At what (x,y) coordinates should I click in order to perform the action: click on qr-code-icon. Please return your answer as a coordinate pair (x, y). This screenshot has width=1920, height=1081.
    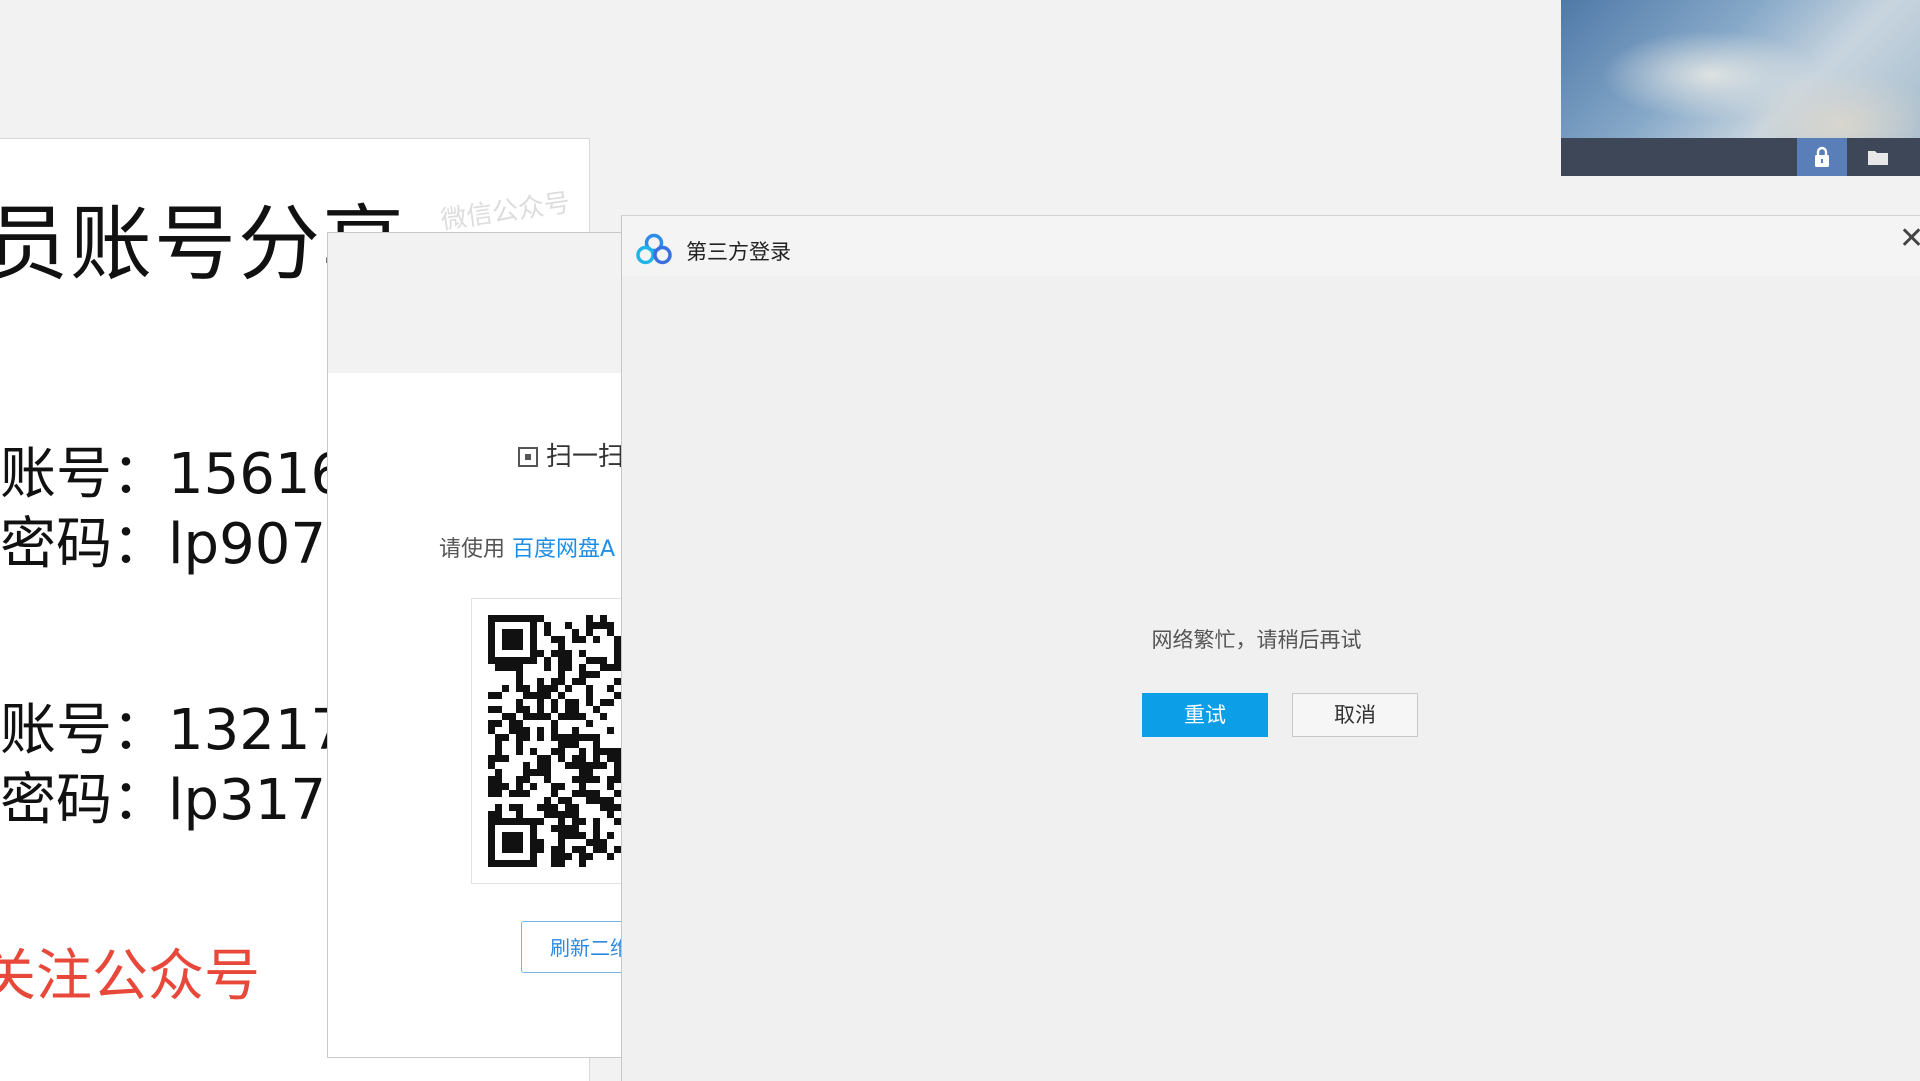
    Looking at the image, I should click on (528, 457).